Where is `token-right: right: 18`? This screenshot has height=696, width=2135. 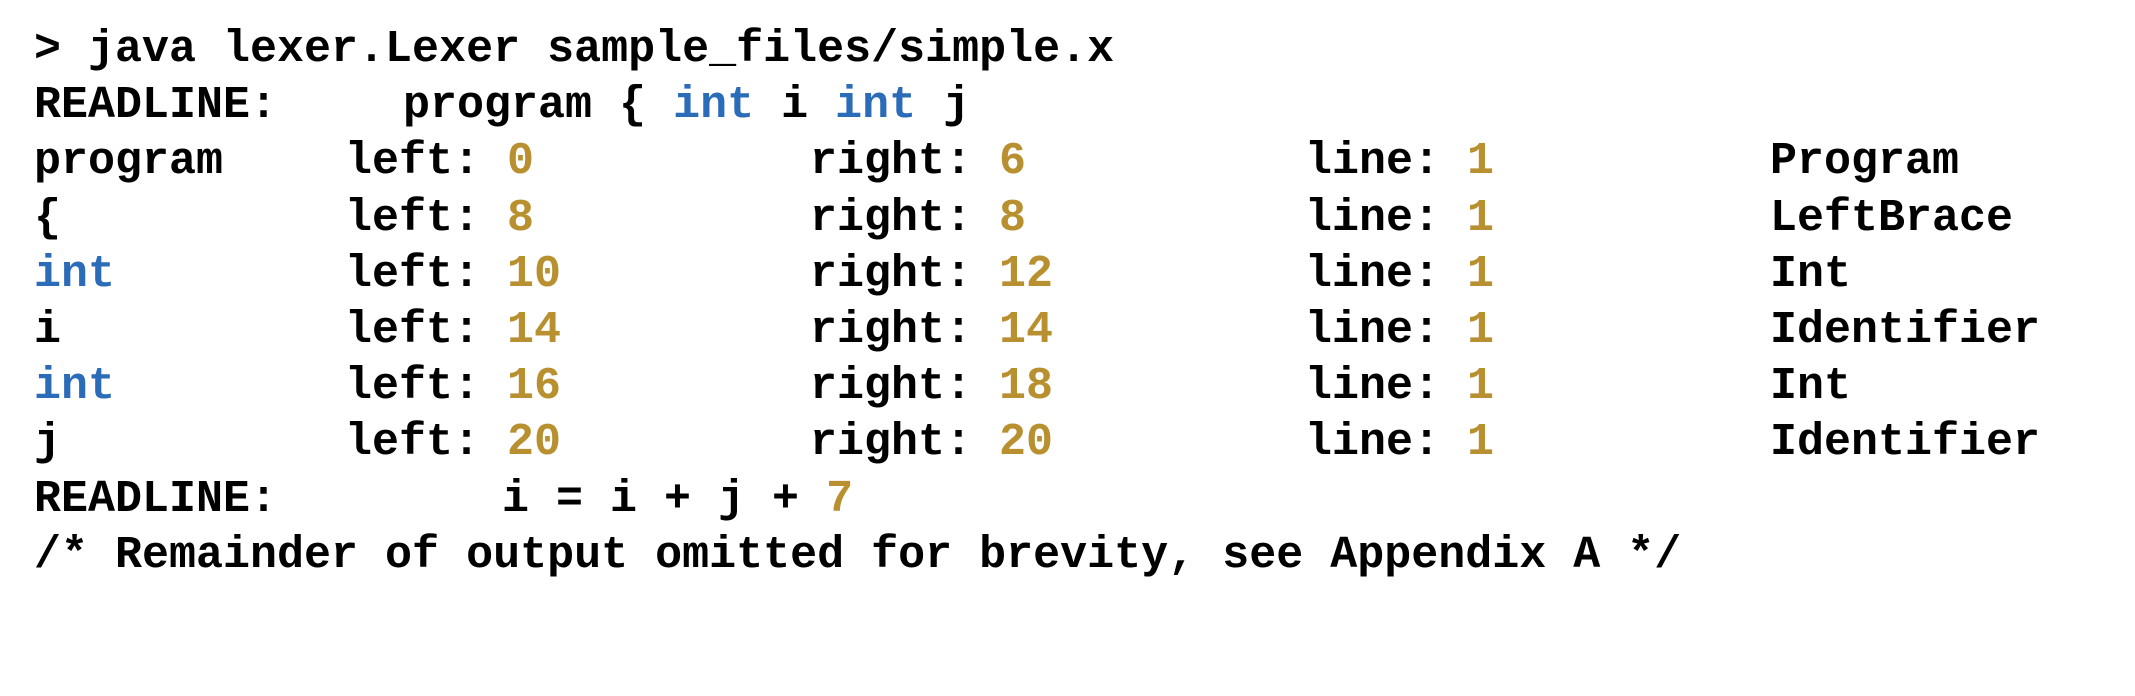 token-right: right: 18 is located at coordinates (931, 387).